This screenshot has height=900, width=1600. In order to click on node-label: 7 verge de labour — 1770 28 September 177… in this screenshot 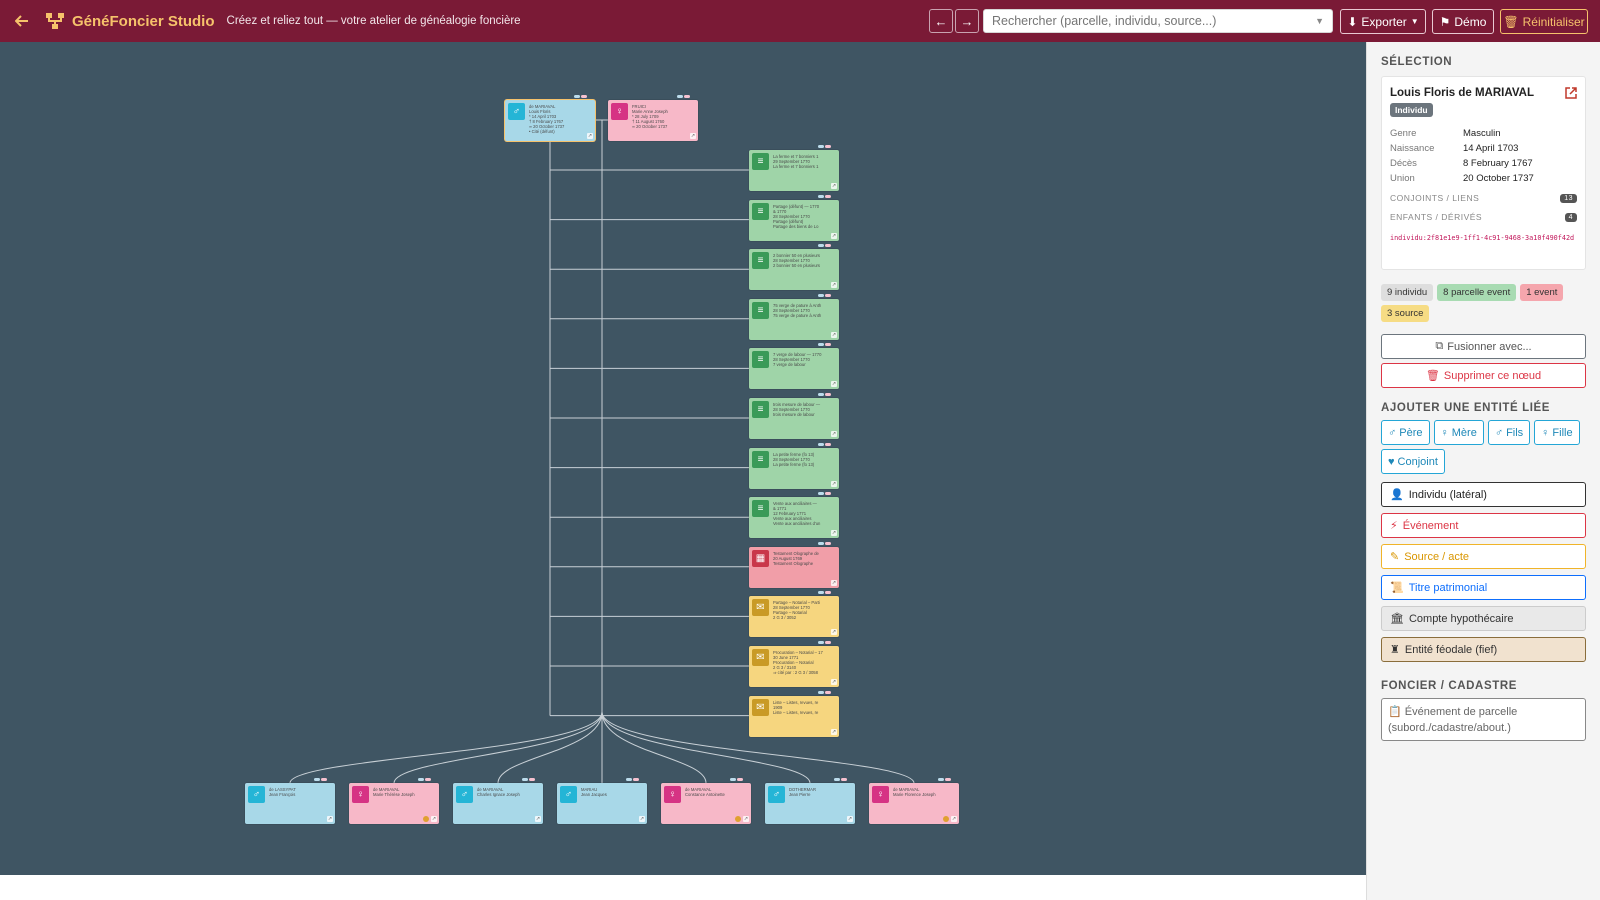, I will do `click(804, 368)`.